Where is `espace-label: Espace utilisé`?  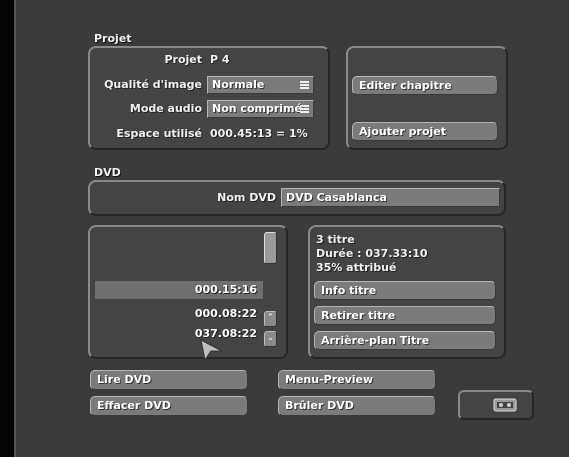
espace-label: Espace utilisé is located at coordinates (159, 133).